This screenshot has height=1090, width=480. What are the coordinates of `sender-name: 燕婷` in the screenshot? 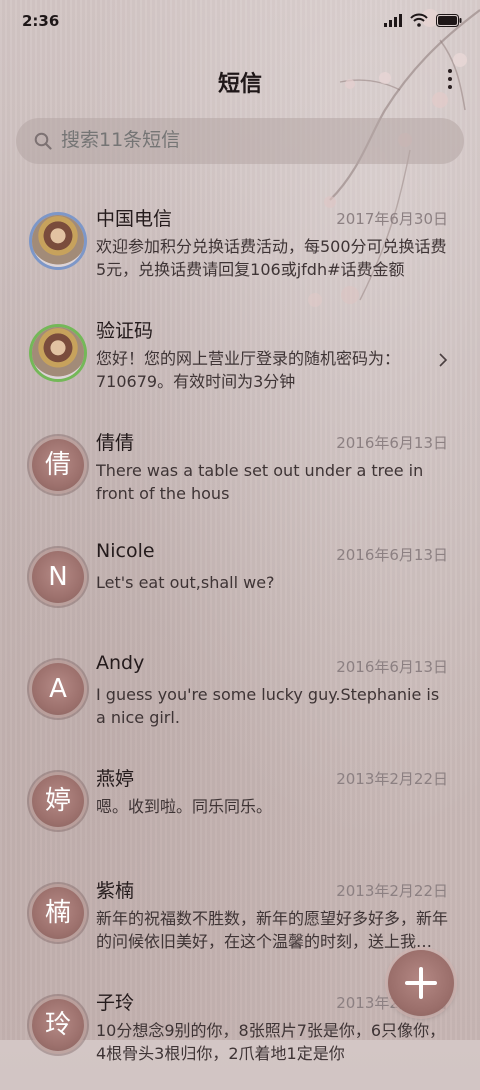 It's located at (115, 779).